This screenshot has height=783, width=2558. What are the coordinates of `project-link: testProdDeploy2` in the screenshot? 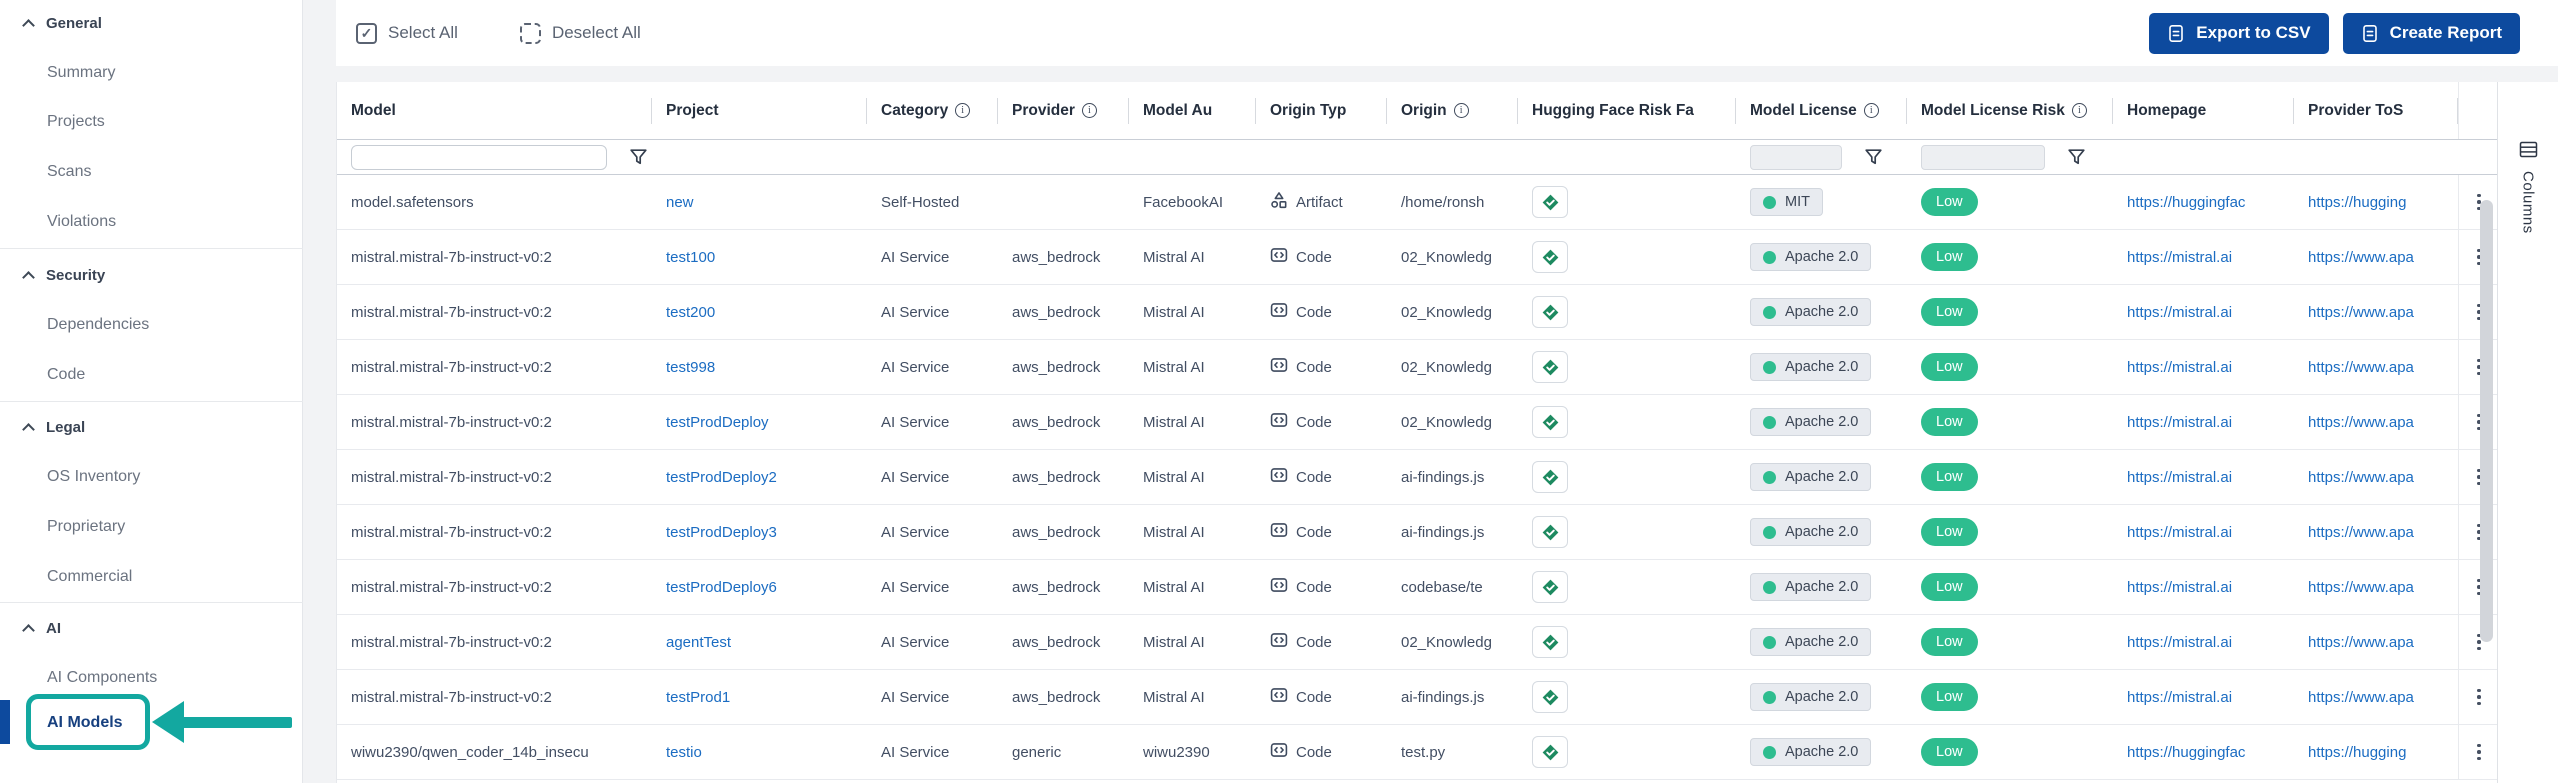 It's located at (721, 477).